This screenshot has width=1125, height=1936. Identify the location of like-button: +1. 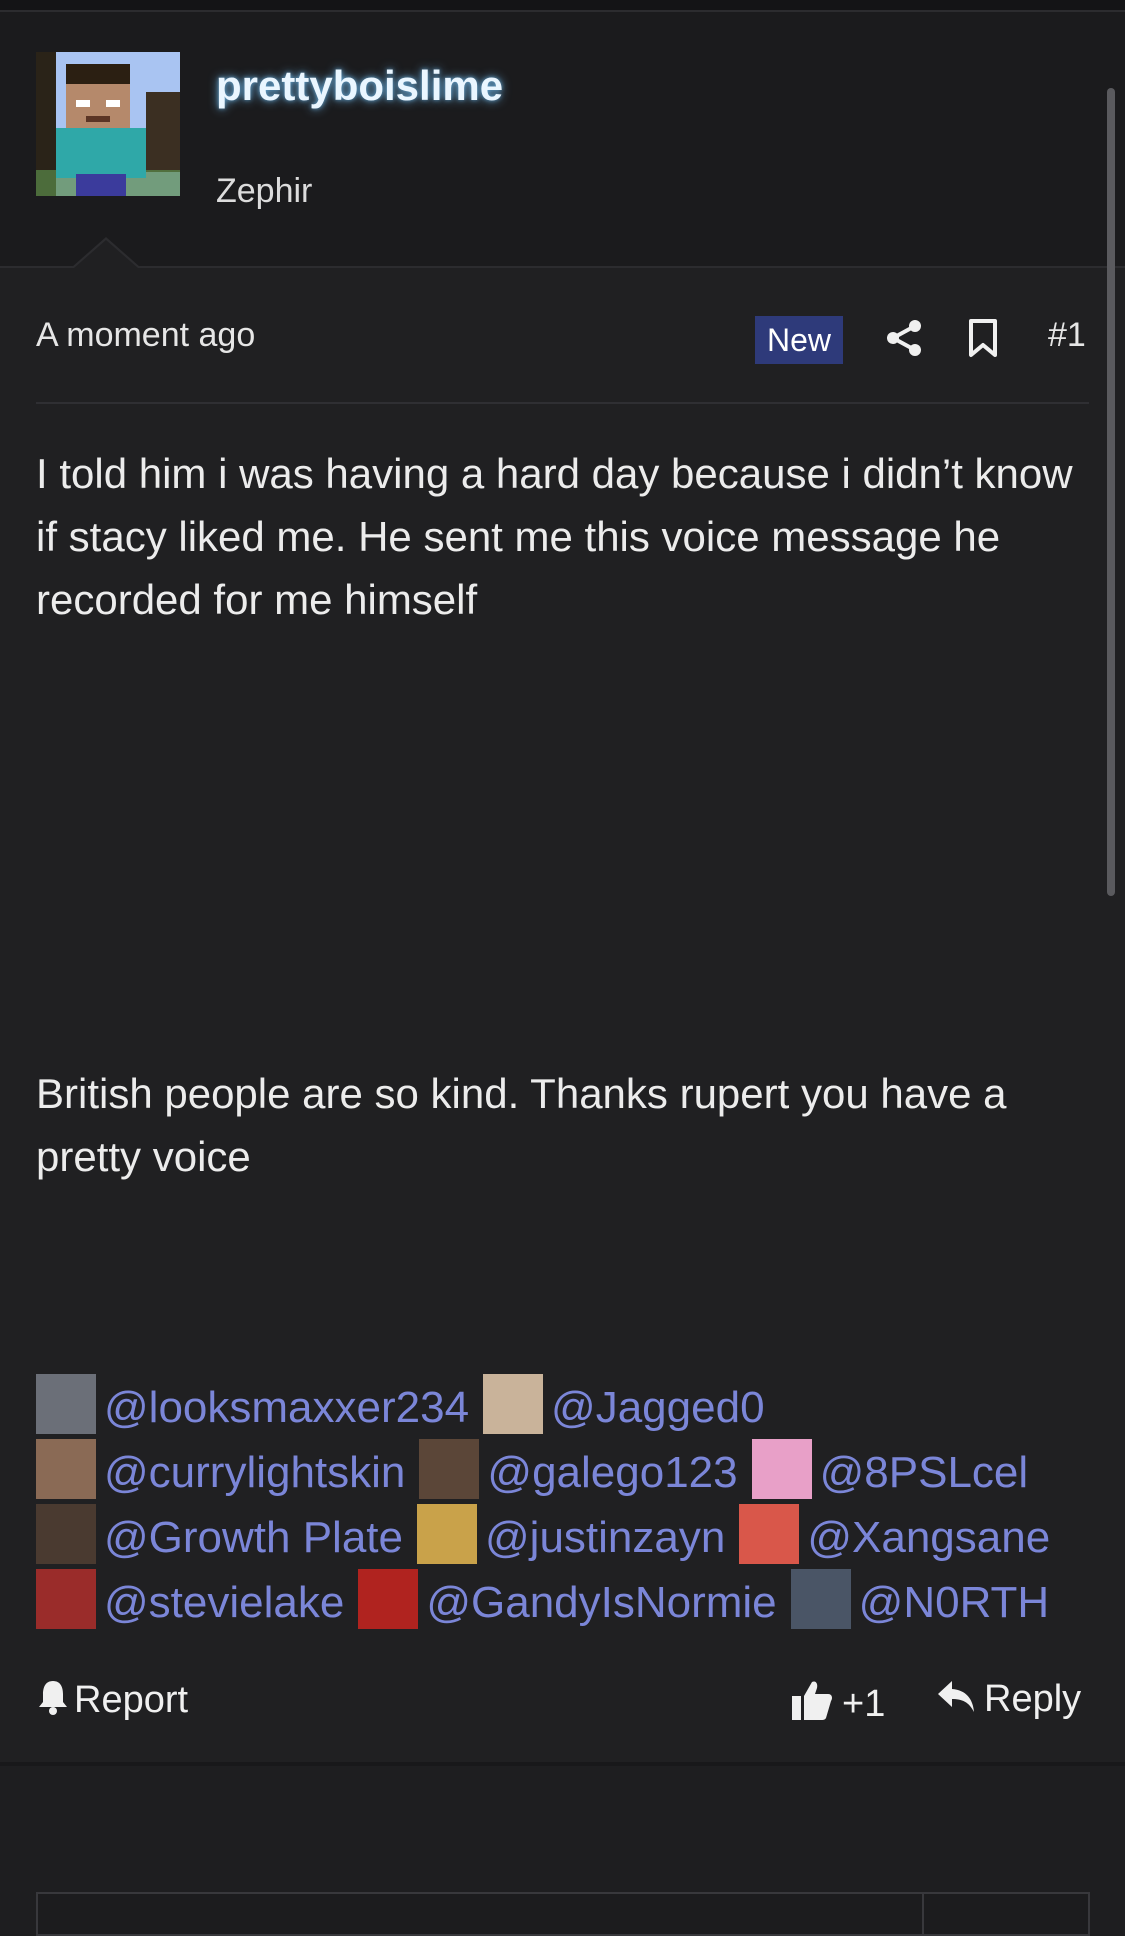
(837, 1702).